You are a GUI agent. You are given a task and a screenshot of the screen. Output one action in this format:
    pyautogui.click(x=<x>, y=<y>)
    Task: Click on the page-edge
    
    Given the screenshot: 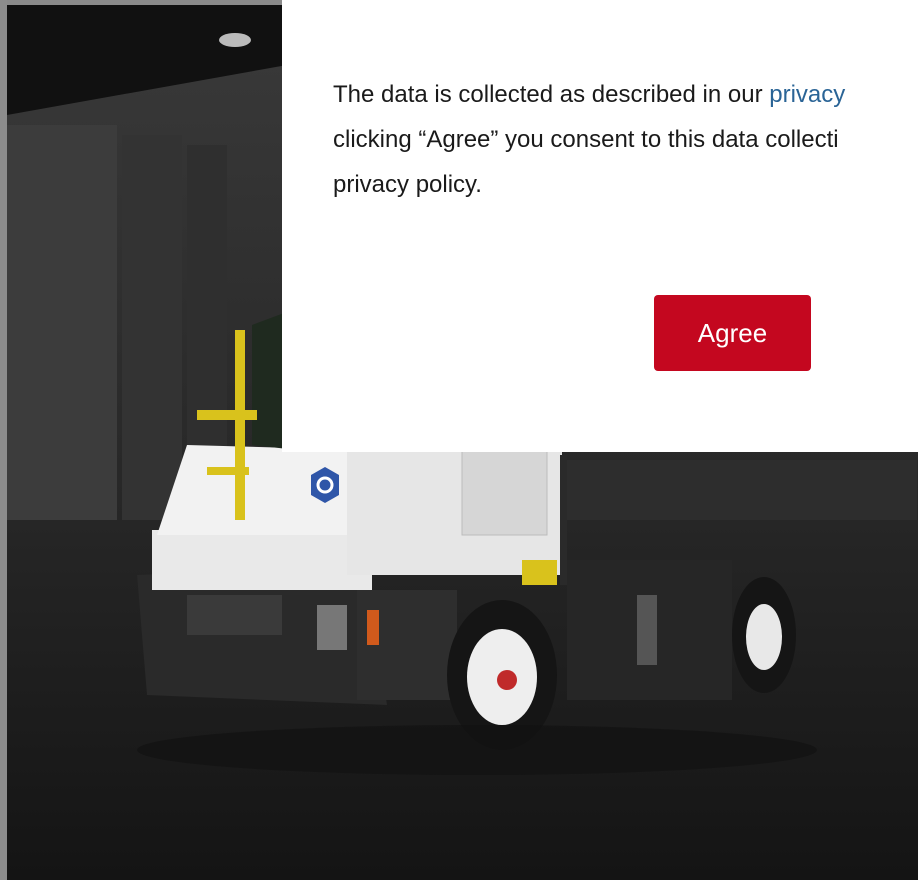 What is the action you would take?
    pyautogui.click(x=3, y=440)
    